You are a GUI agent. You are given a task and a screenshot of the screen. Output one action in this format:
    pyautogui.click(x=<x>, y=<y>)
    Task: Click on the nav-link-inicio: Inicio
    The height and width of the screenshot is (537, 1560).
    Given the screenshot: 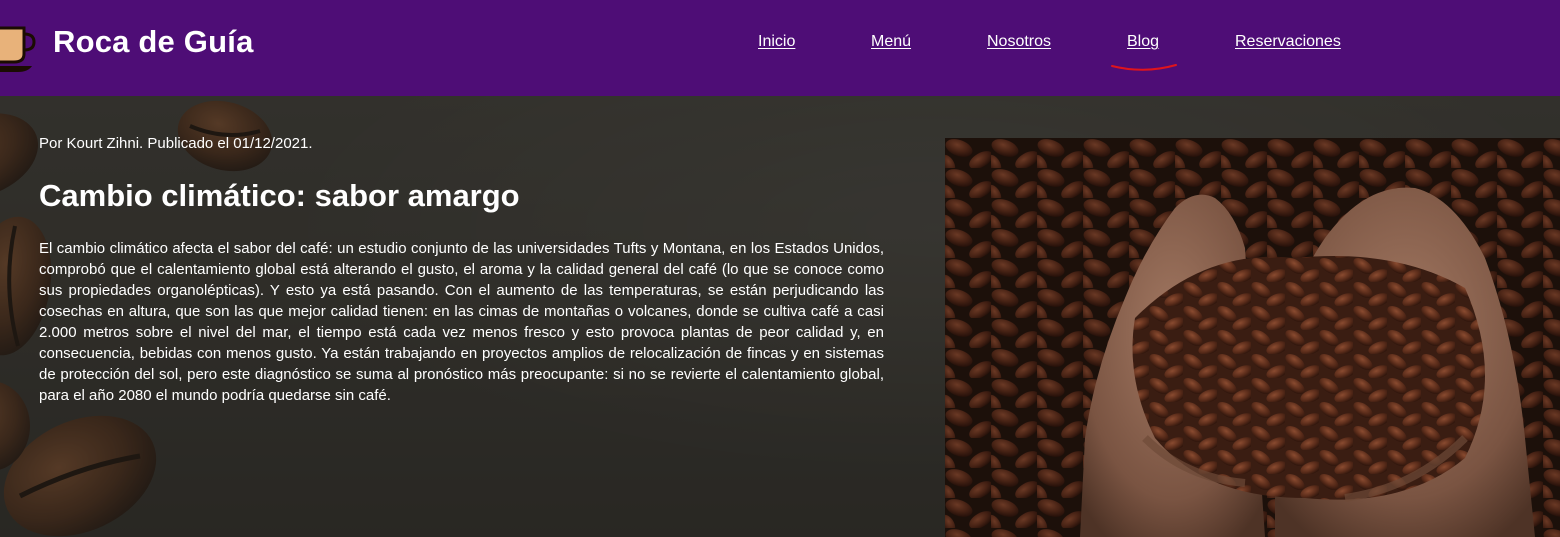 What is the action you would take?
    pyautogui.click(x=776, y=42)
    